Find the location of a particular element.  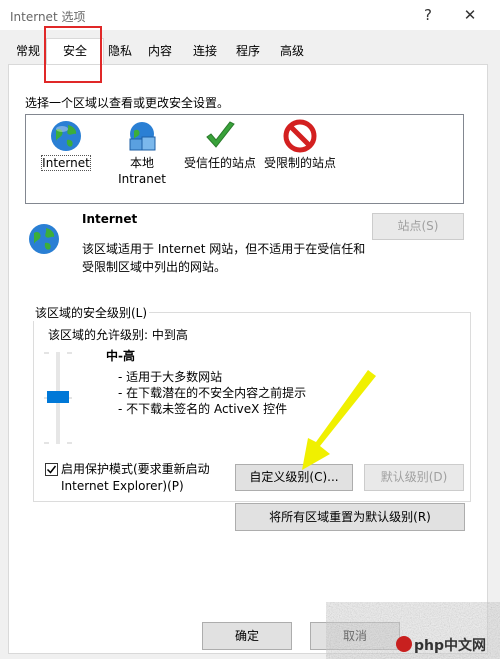

zone-restricted-sites: 受限制的站点 is located at coordinates (300, 145).